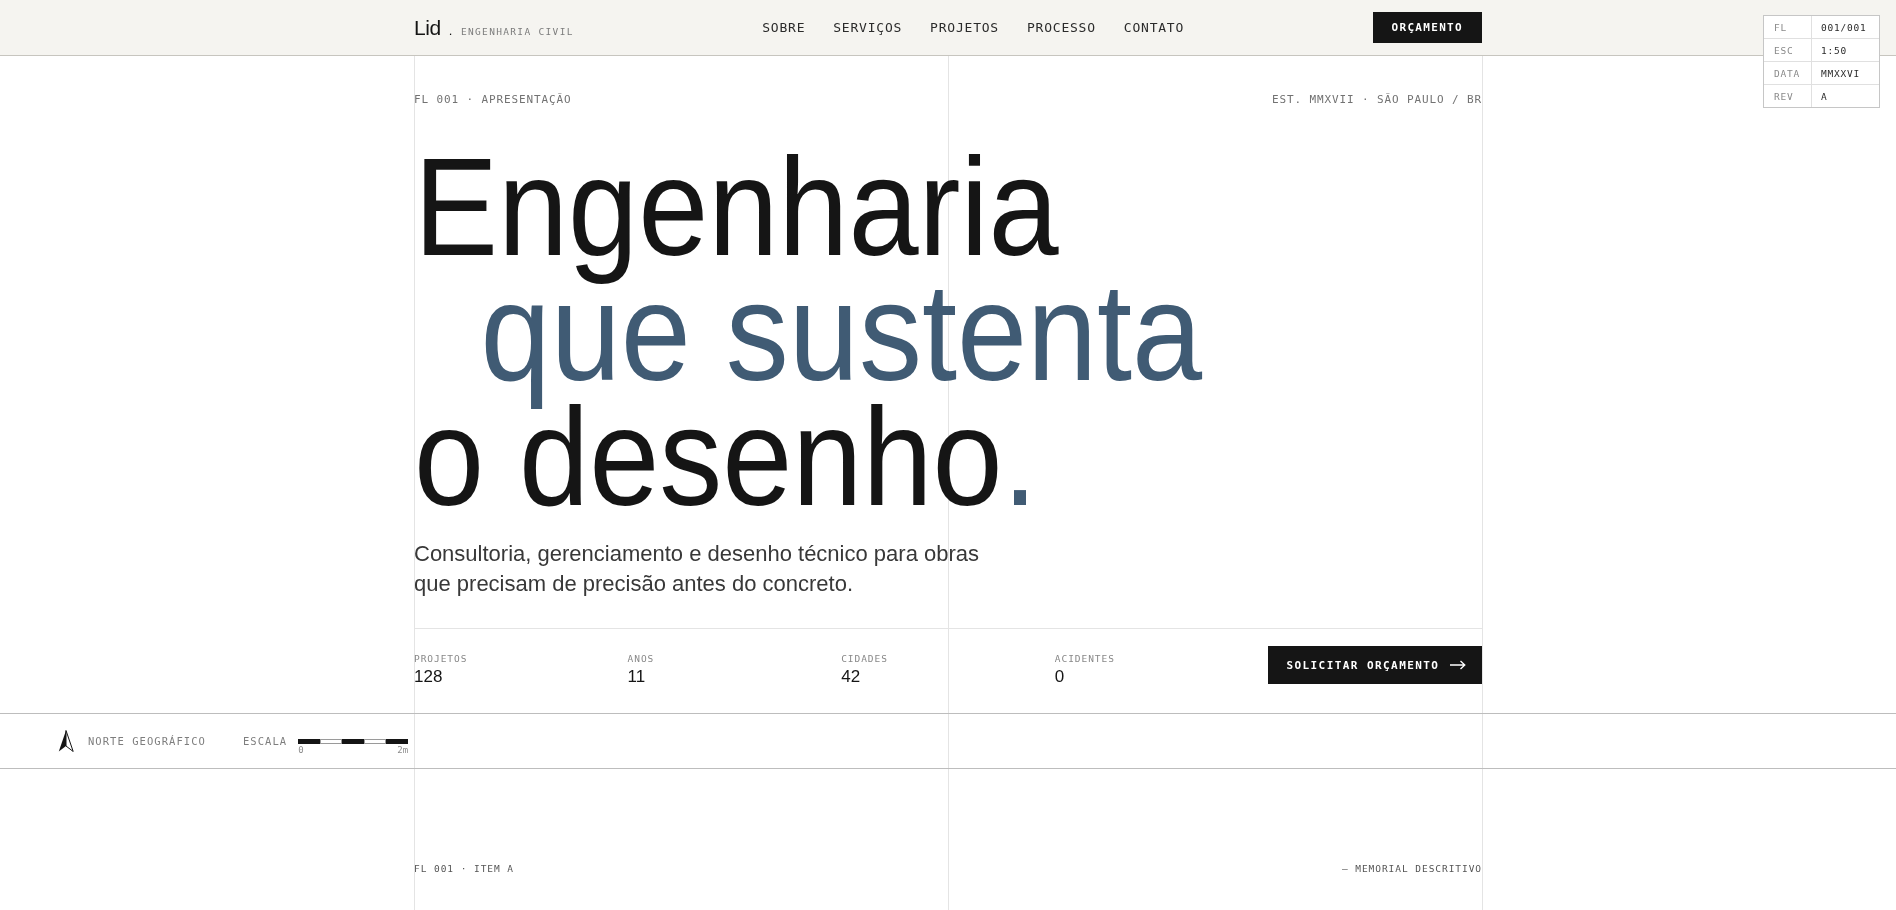 This screenshot has width=1896, height=910. What do you see at coordinates (517, 31) in the screenshot?
I see `logo-tagline: ENGENHARIA CIVIL` at bounding box center [517, 31].